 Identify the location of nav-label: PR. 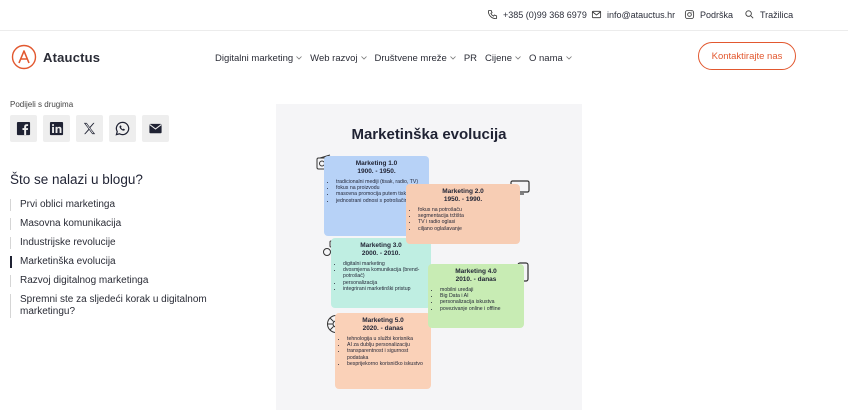
(470, 58).